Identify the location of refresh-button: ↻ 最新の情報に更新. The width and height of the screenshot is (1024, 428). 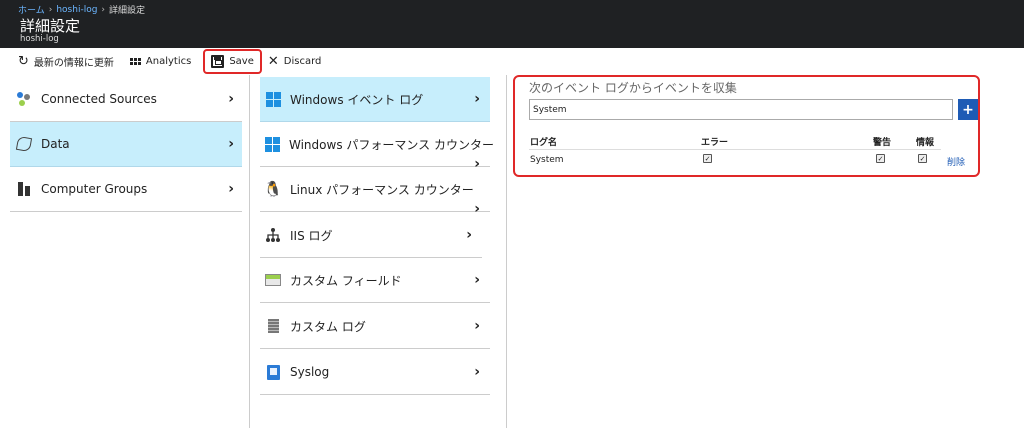
(66, 62).